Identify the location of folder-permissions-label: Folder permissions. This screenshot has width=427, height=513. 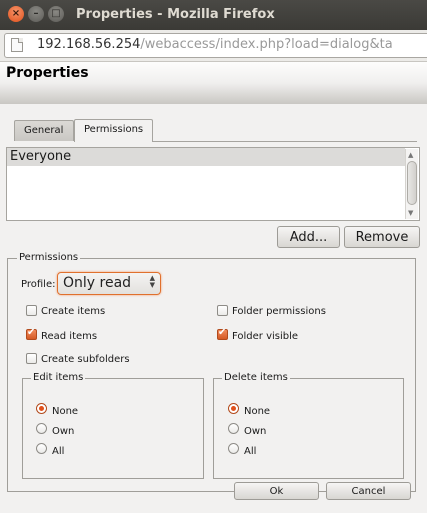
(279, 311).